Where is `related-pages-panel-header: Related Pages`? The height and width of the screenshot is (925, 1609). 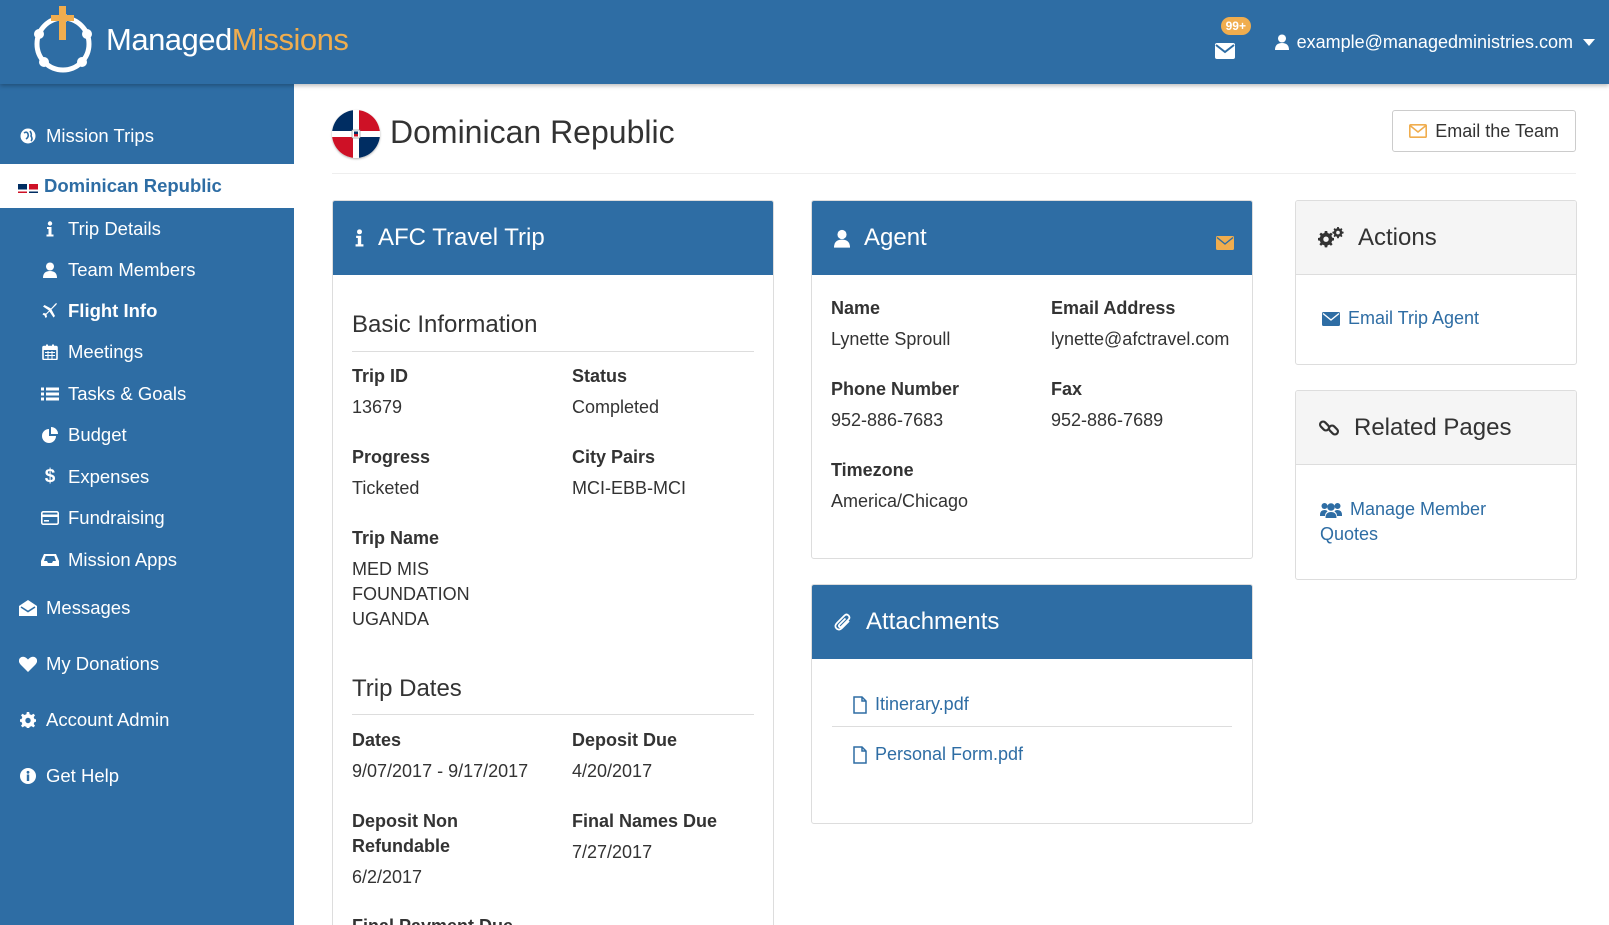 related-pages-panel-header: Related Pages is located at coordinates (1436, 428).